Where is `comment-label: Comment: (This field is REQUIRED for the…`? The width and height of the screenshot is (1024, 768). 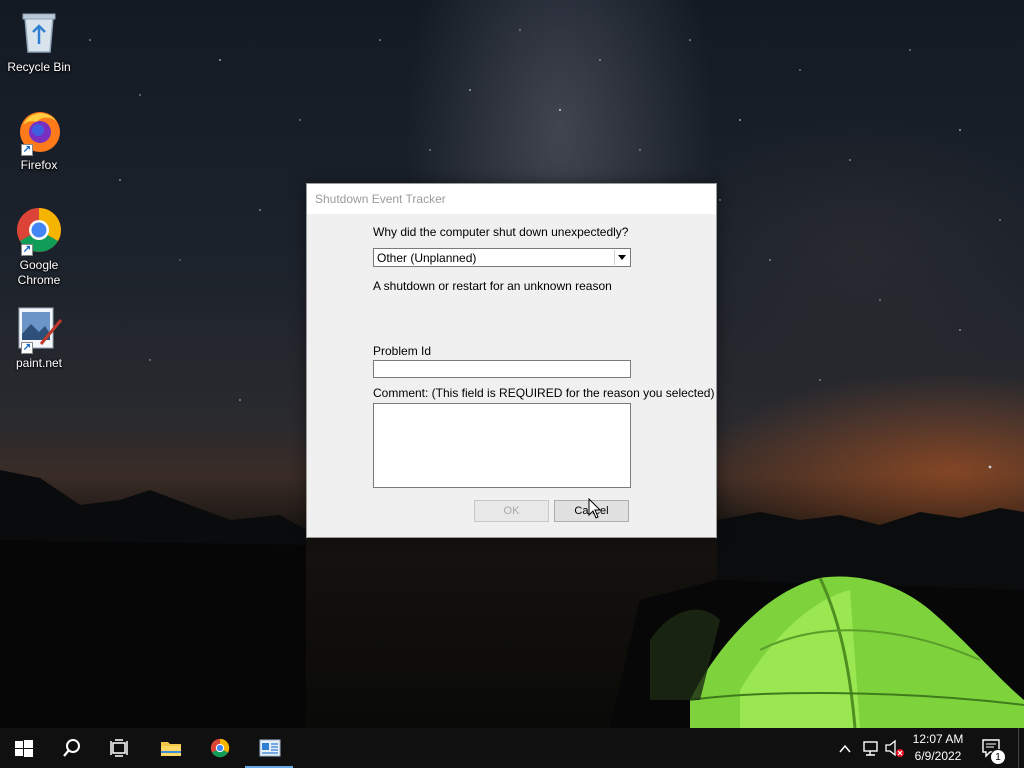 comment-label: Comment: (This field is REQUIRED for the… is located at coordinates (544, 393).